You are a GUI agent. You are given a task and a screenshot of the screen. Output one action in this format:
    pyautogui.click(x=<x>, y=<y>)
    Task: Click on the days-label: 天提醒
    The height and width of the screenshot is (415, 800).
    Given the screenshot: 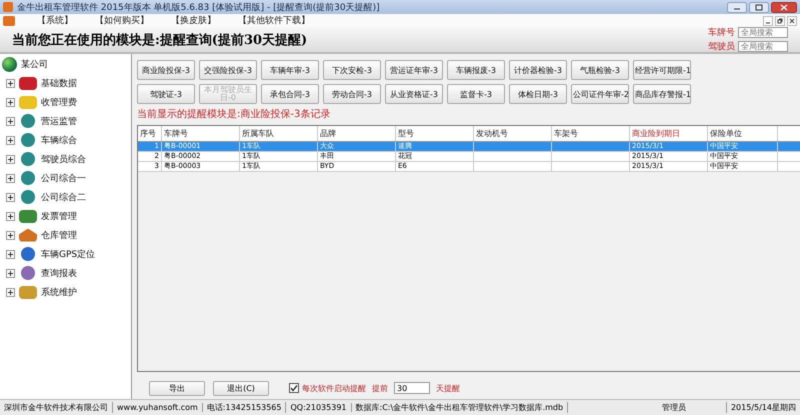 What is the action you would take?
    pyautogui.click(x=448, y=388)
    